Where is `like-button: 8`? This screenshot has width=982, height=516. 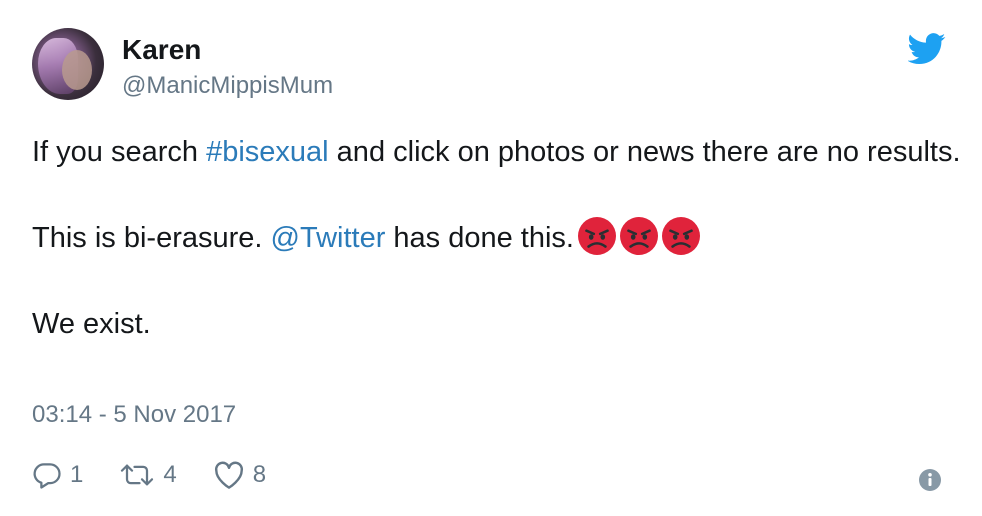
like-button: 8 is located at coordinates (239, 475).